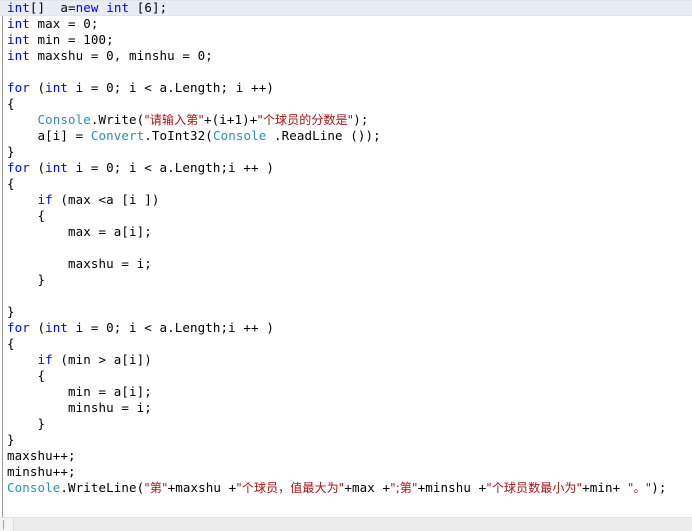 The height and width of the screenshot is (531, 692). I want to click on code-token-plain: (min > a[i]), so click(102, 359).